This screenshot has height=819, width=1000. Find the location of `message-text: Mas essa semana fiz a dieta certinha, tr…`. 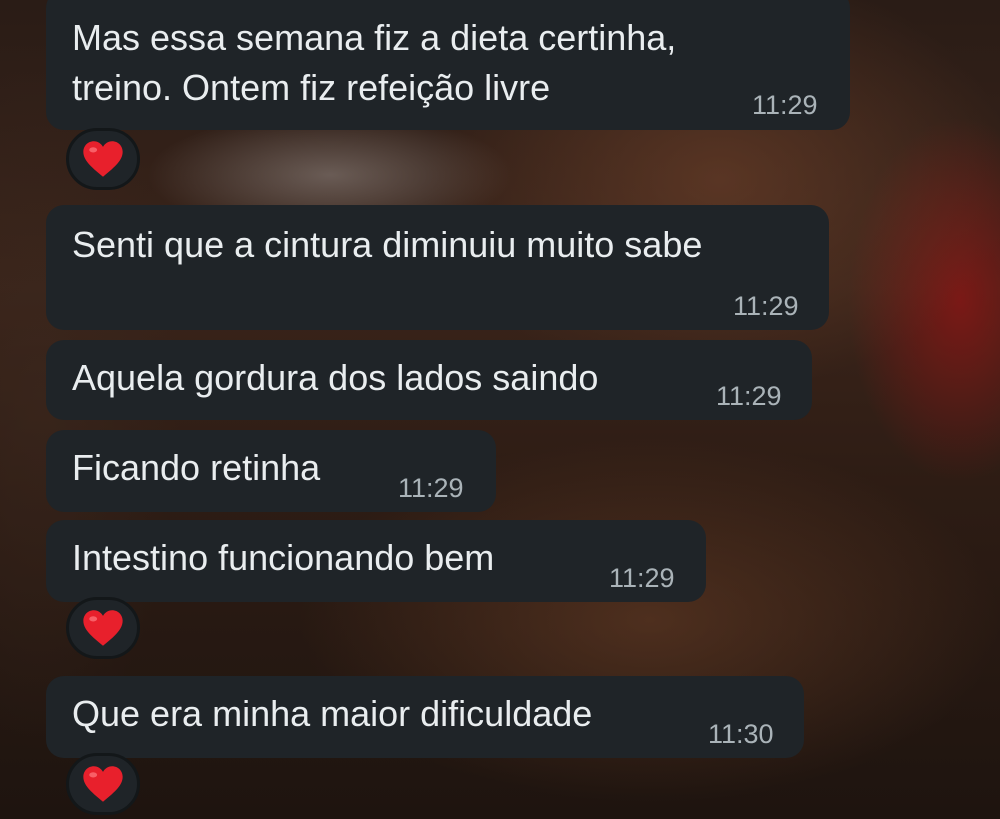

message-text: Mas essa semana fiz a dieta certinha, tr… is located at coordinates (374, 62).